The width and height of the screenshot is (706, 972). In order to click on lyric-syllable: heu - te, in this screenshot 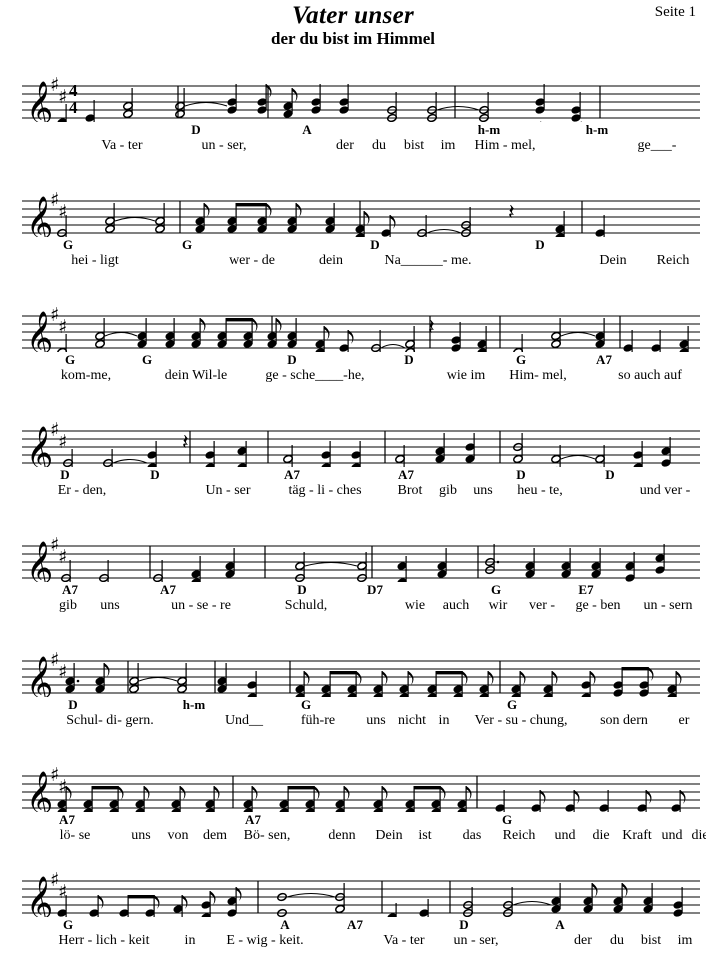, I will do `click(540, 490)`.